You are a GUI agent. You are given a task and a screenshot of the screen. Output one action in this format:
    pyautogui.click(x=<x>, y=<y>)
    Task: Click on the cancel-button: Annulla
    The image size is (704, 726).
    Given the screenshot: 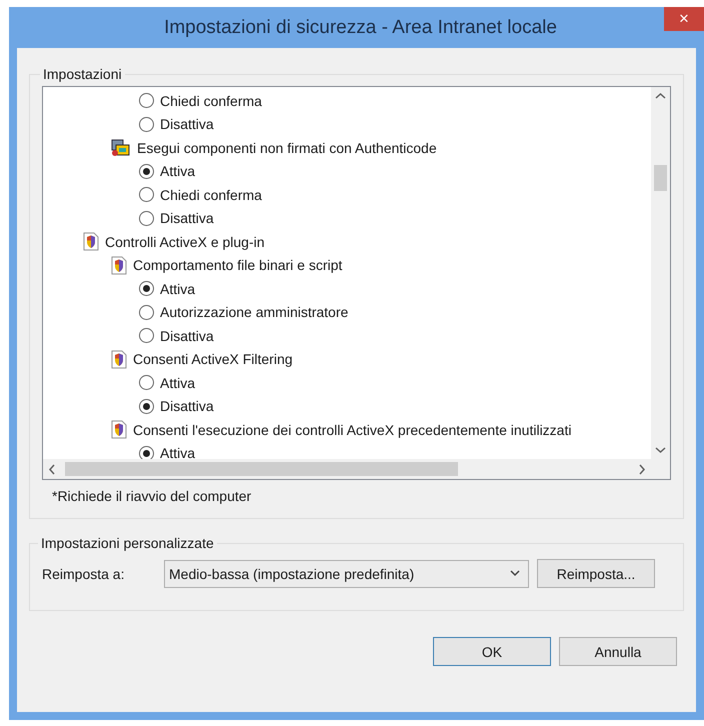 What is the action you would take?
    pyautogui.click(x=618, y=651)
    